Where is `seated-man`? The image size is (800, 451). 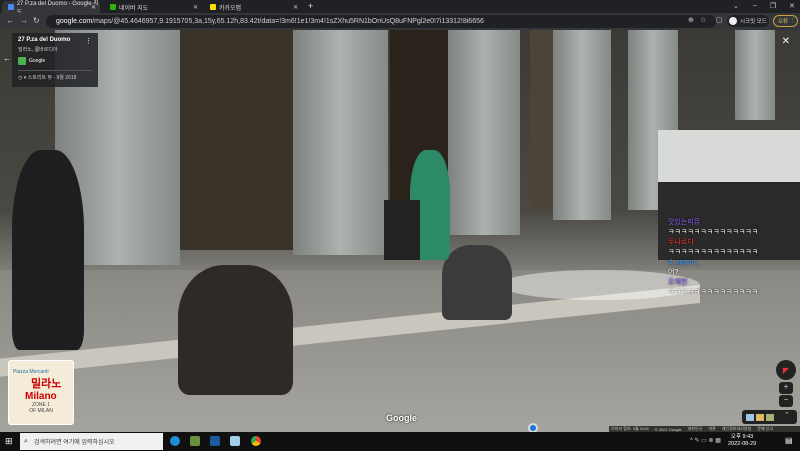 seated-man is located at coordinates (477, 282).